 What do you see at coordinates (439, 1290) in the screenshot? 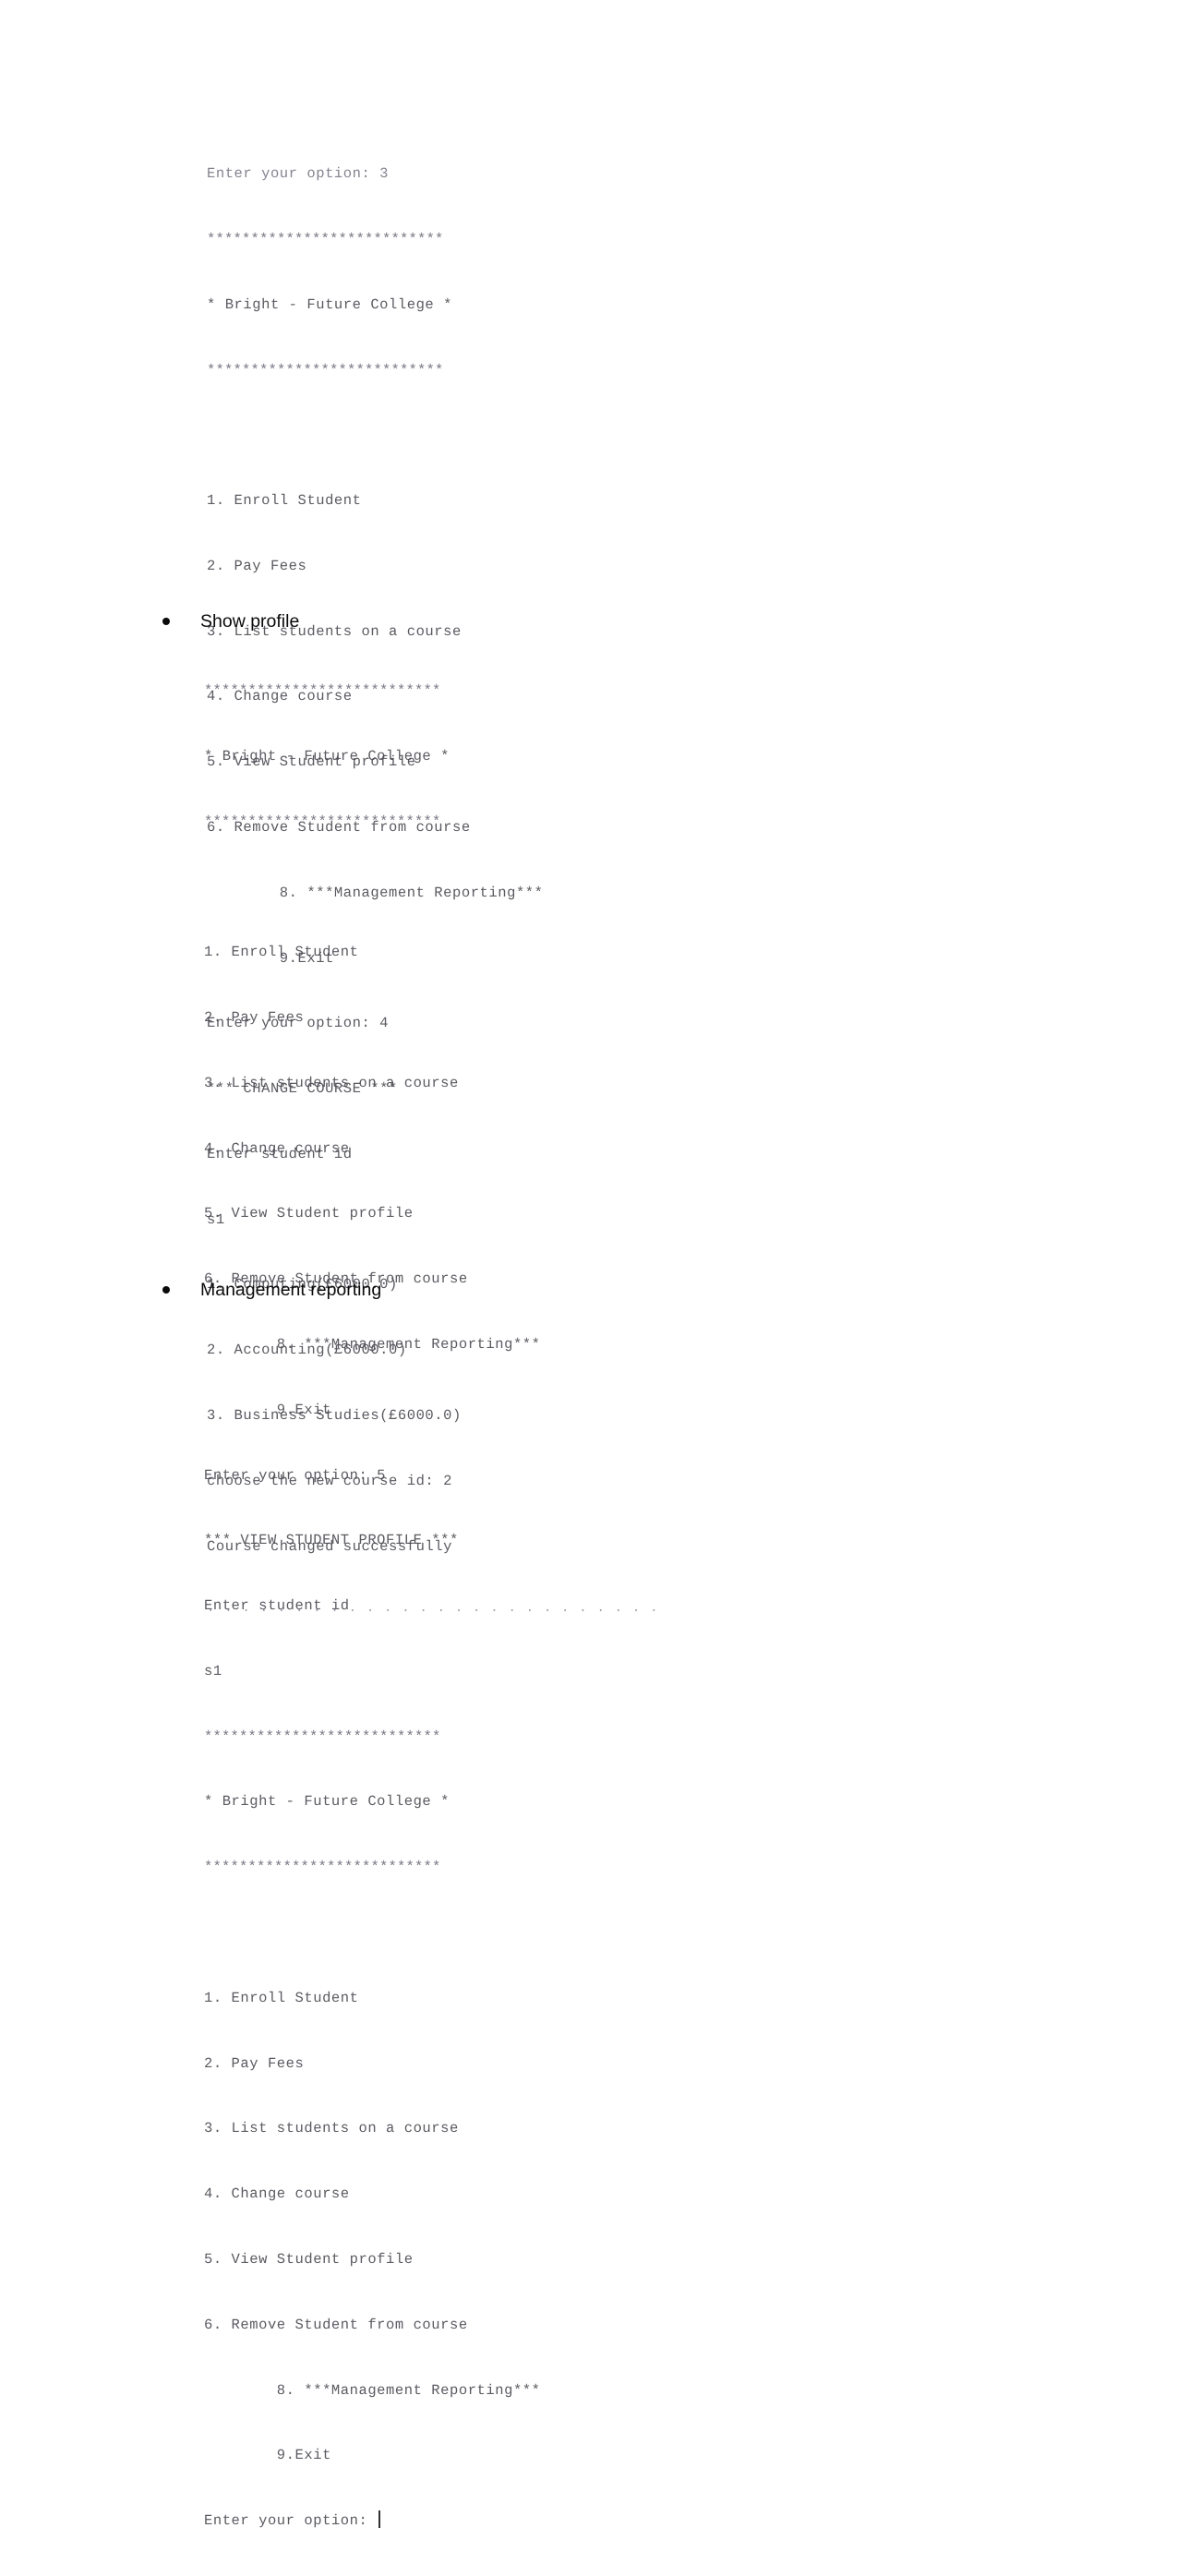
I see `bullet-item-management-reporting: Management reporting` at bounding box center [439, 1290].